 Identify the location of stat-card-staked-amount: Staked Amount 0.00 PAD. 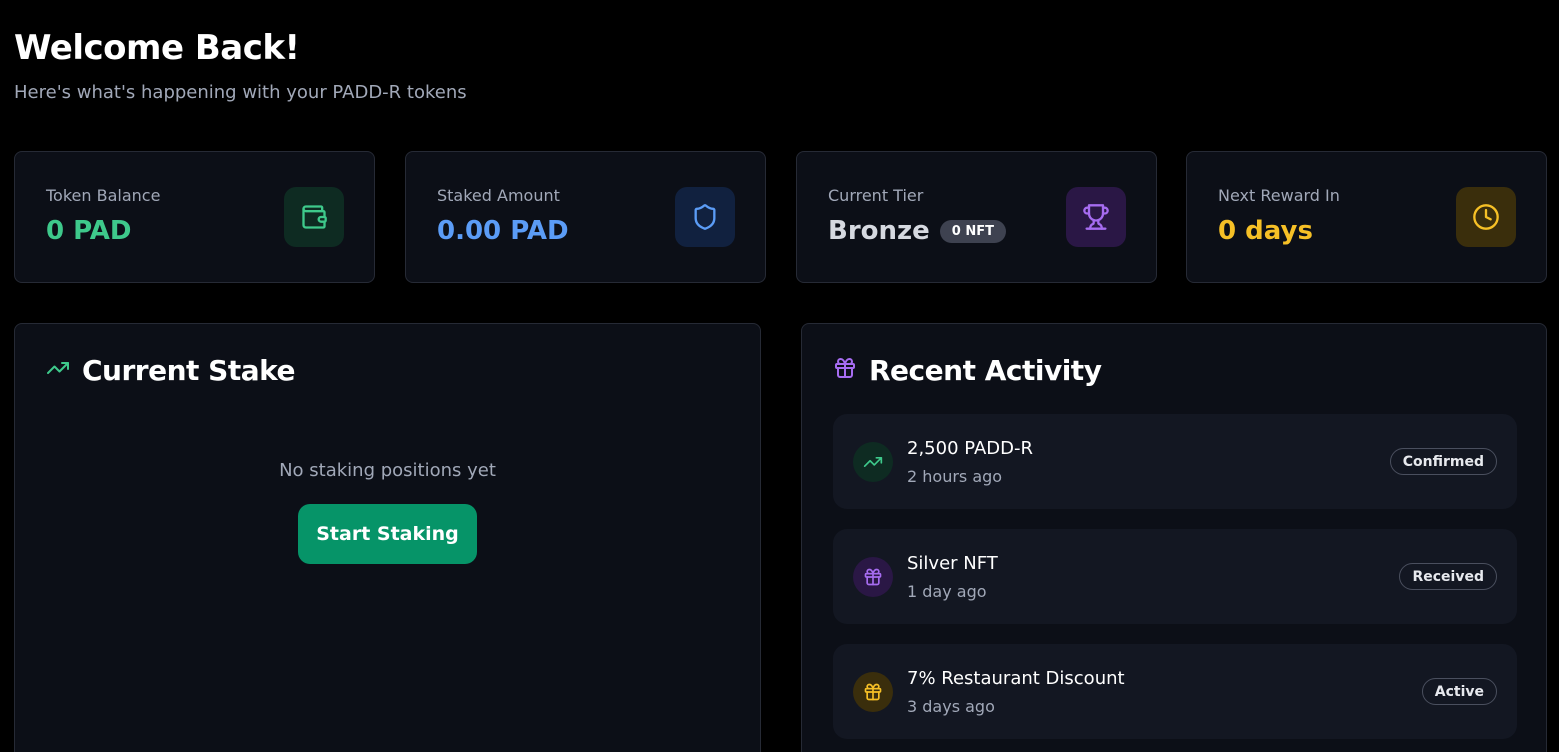
(585, 217).